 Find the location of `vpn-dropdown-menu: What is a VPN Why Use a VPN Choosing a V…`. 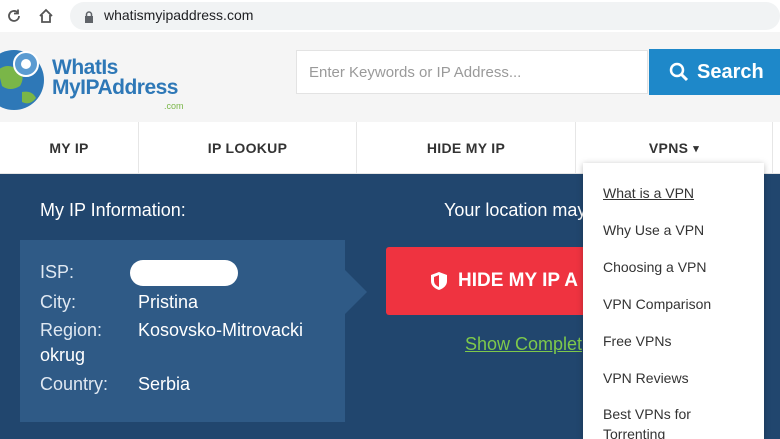

vpn-dropdown-menu: What is a VPN Why Use a VPN Choosing a V… is located at coordinates (673, 301).